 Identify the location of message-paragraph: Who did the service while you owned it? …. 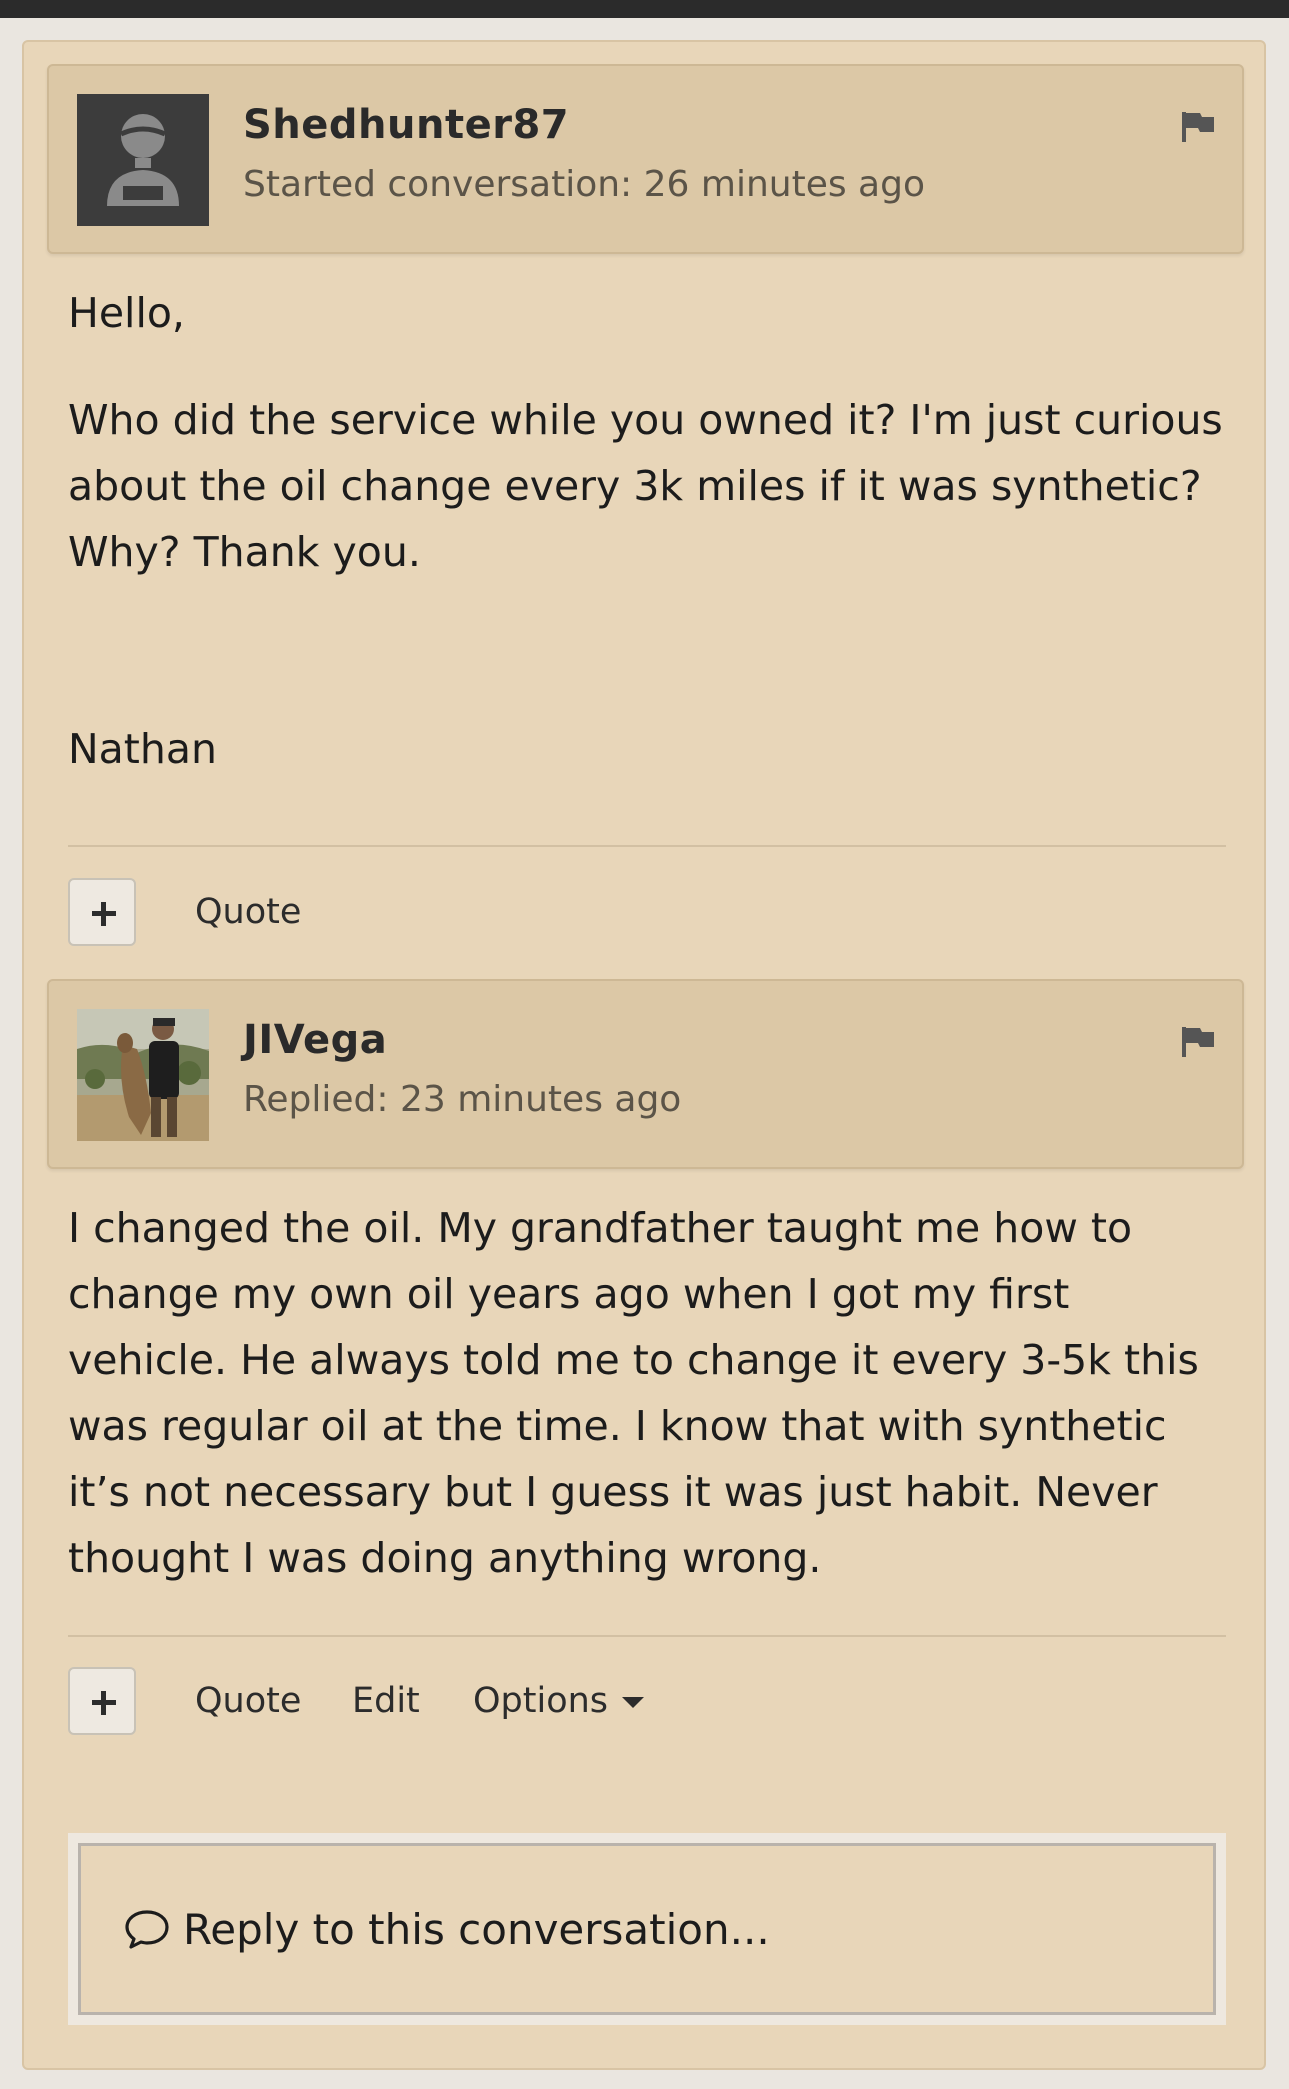
(645, 486).